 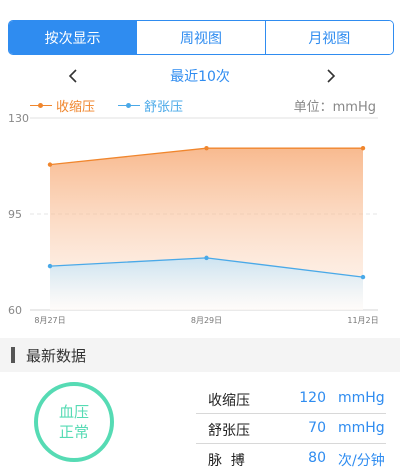 What do you see at coordinates (73, 76) in the screenshot?
I see `chevron-left-icon` at bounding box center [73, 76].